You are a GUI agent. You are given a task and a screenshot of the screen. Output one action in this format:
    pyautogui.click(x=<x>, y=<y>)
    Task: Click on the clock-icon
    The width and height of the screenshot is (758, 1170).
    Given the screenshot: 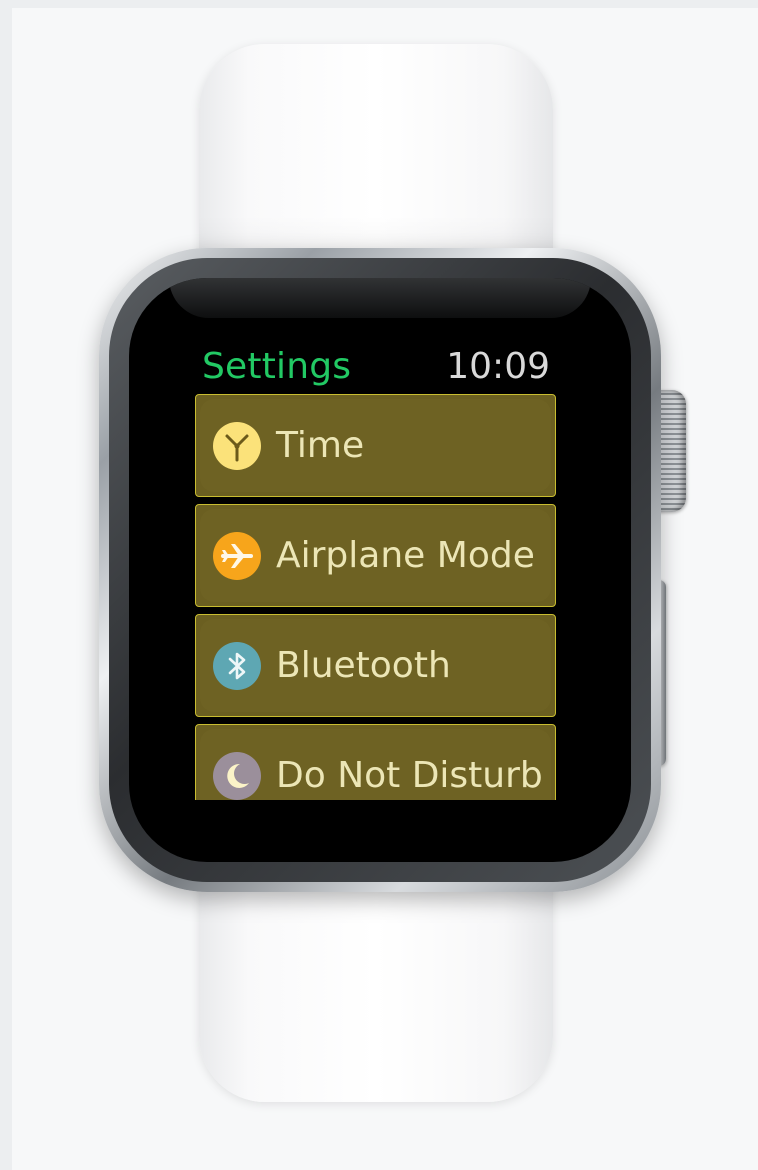 What is the action you would take?
    pyautogui.click(x=237, y=446)
    